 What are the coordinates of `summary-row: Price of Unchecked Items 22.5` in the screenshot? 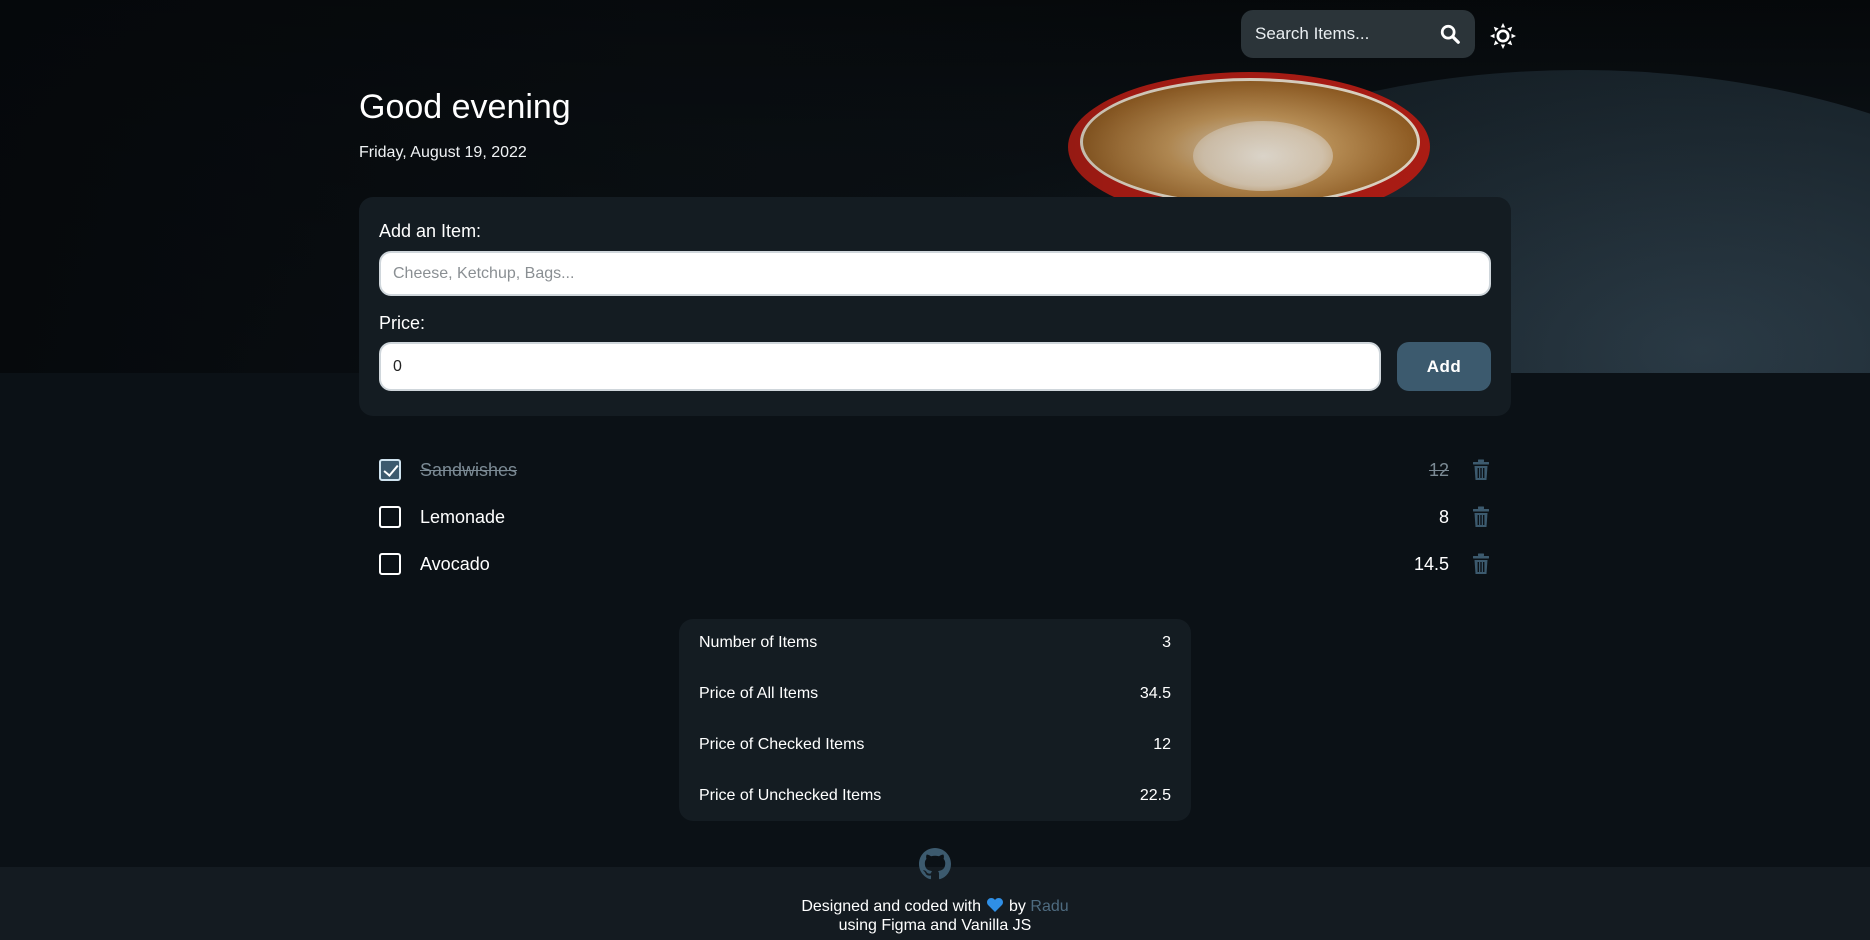 It's located at (935, 797).